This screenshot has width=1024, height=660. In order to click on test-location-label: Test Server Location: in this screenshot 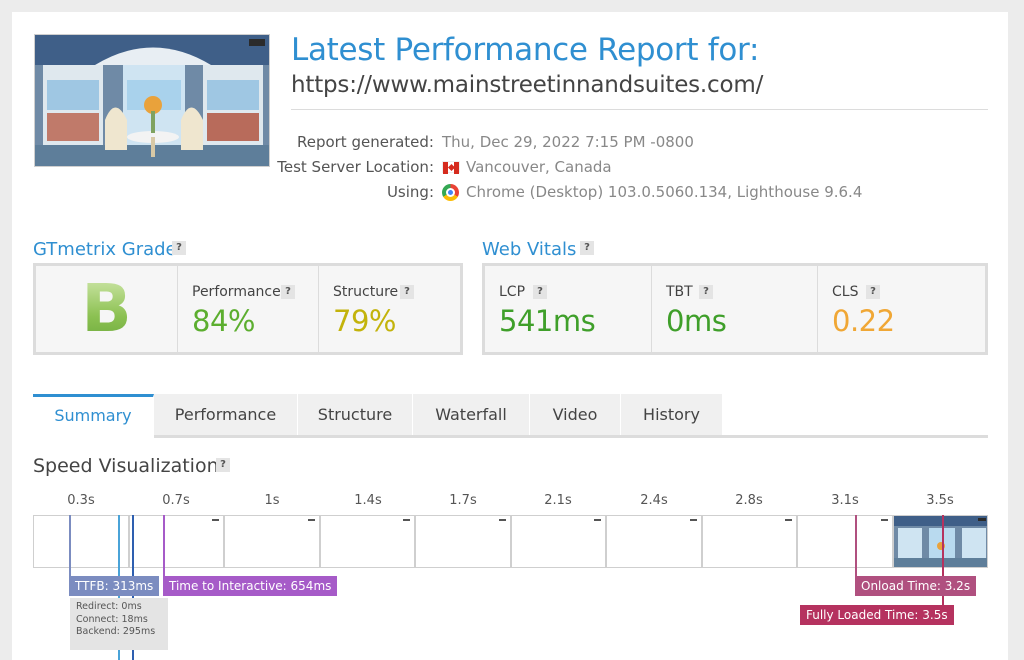, I will do `click(355, 167)`.